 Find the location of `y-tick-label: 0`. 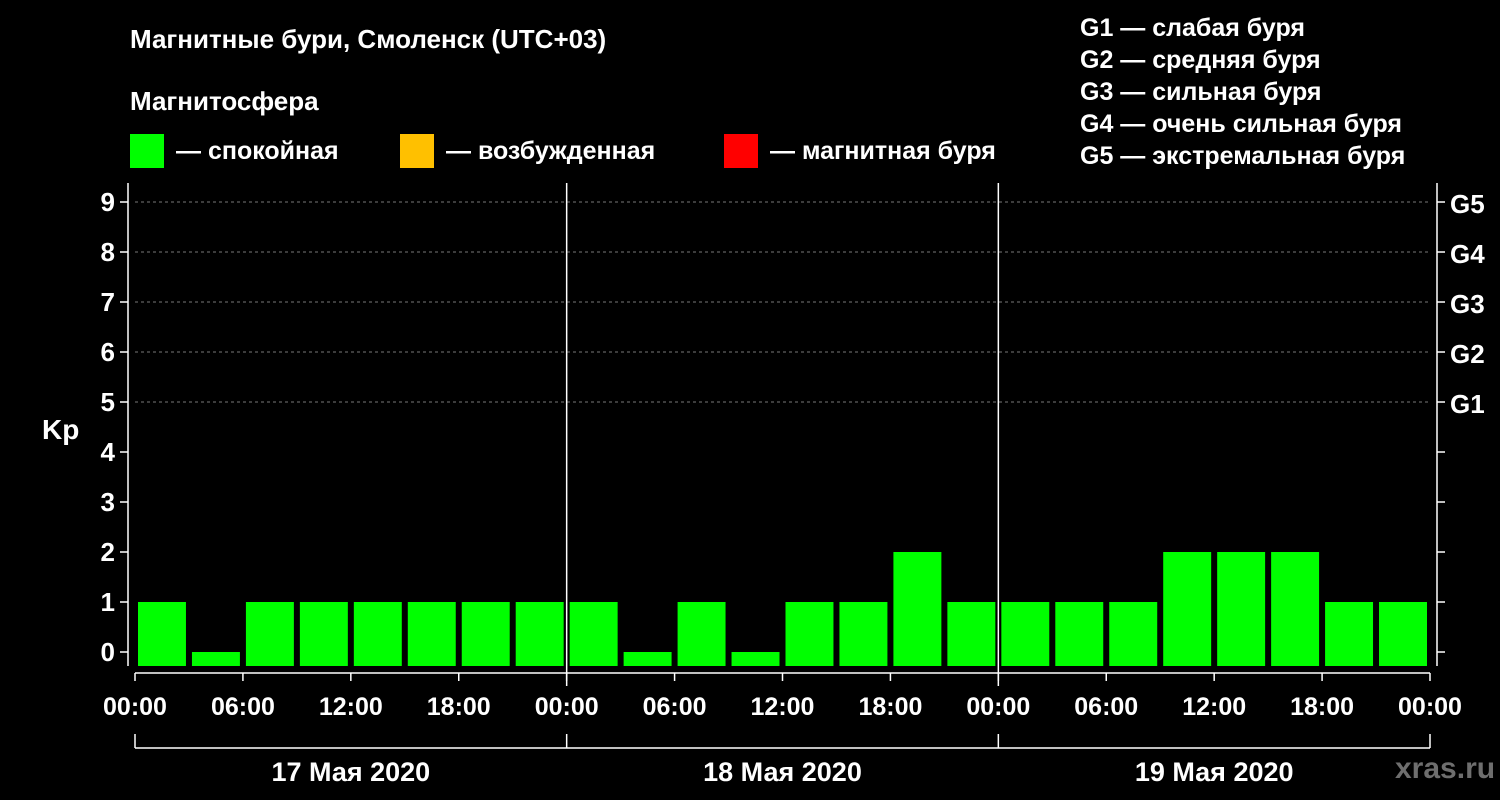

y-tick-label: 0 is located at coordinates (108, 652).